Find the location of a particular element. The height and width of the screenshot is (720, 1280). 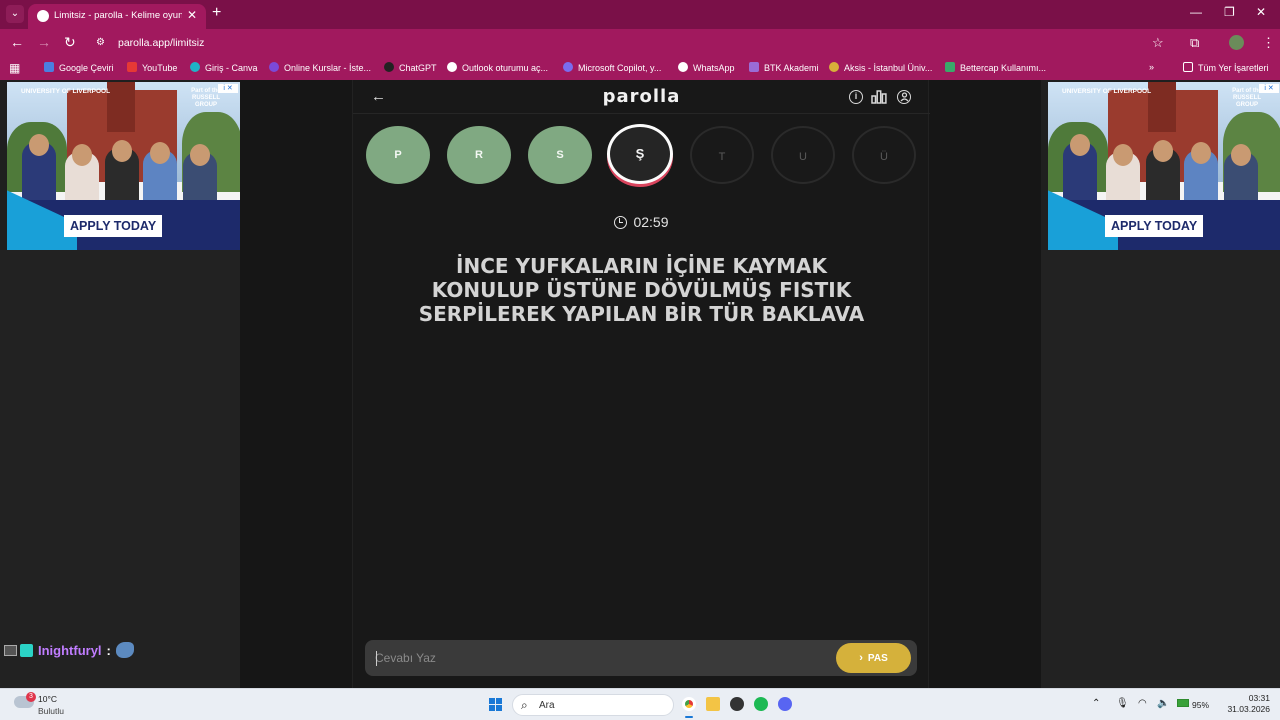

parolla-favicon-icon is located at coordinates (43, 16).